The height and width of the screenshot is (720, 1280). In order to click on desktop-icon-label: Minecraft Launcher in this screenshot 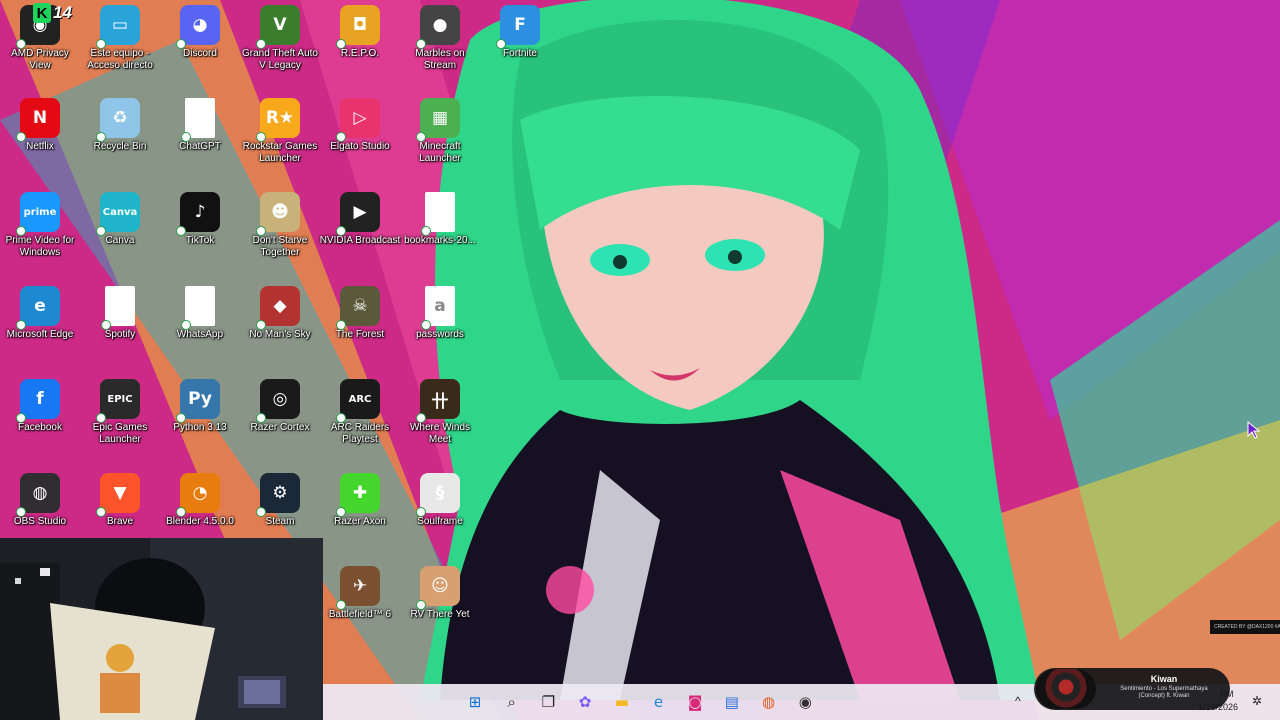, I will do `click(440, 152)`.